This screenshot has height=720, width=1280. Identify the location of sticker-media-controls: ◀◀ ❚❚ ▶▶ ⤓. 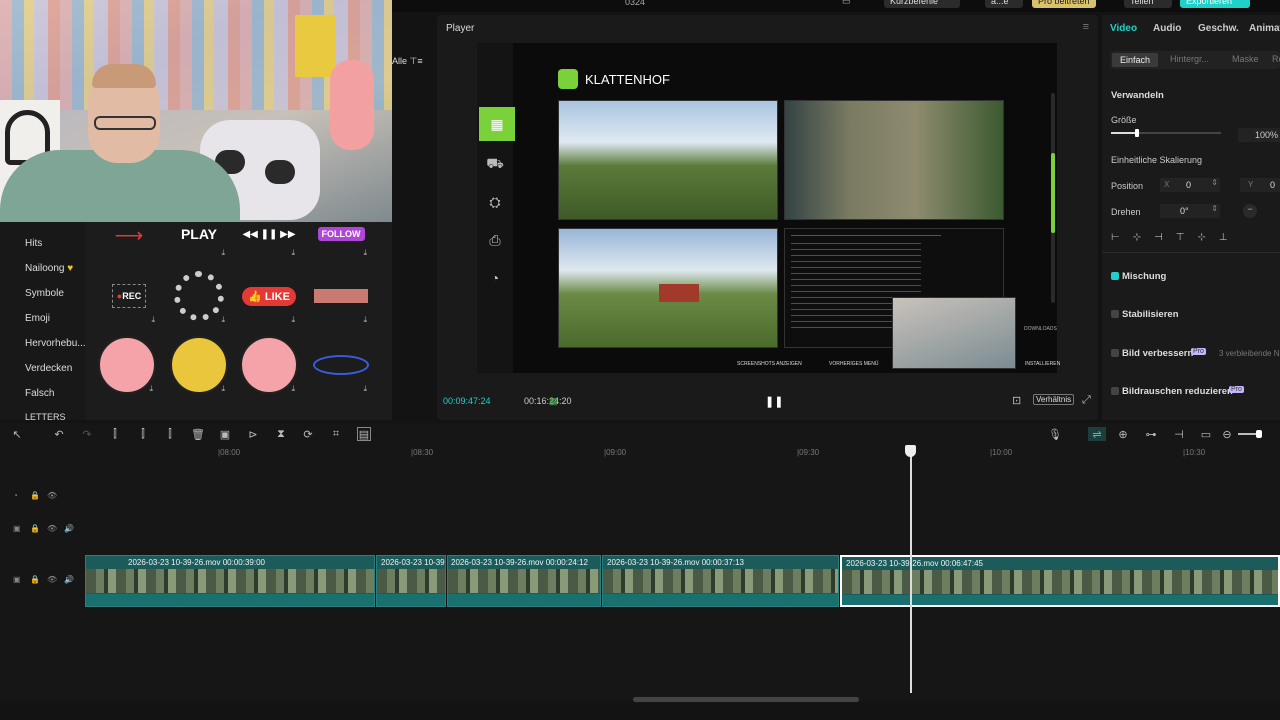
(269, 240).